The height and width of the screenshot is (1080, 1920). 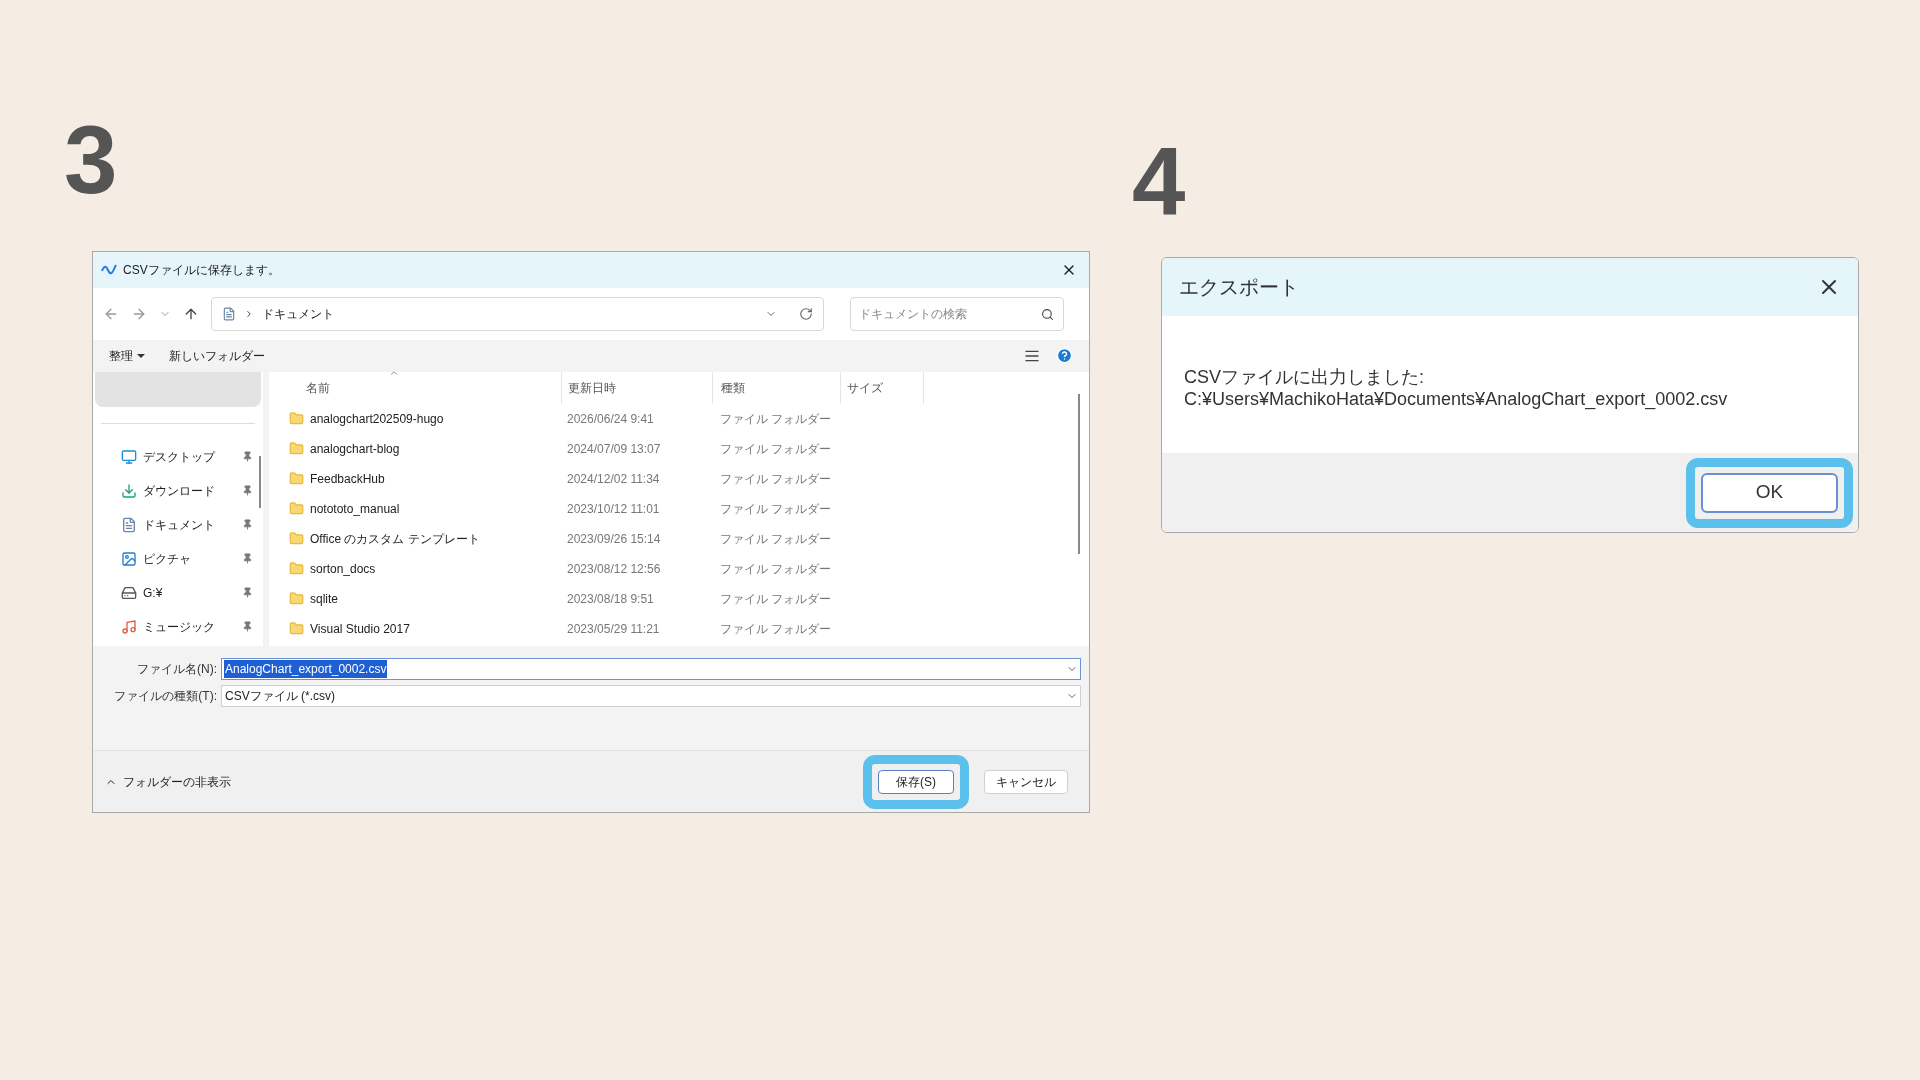 What do you see at coordinates (610, 419) in the screenshot?
I see `modified-date: 2026/06/24 9:41` at bounding box center [610, 419].